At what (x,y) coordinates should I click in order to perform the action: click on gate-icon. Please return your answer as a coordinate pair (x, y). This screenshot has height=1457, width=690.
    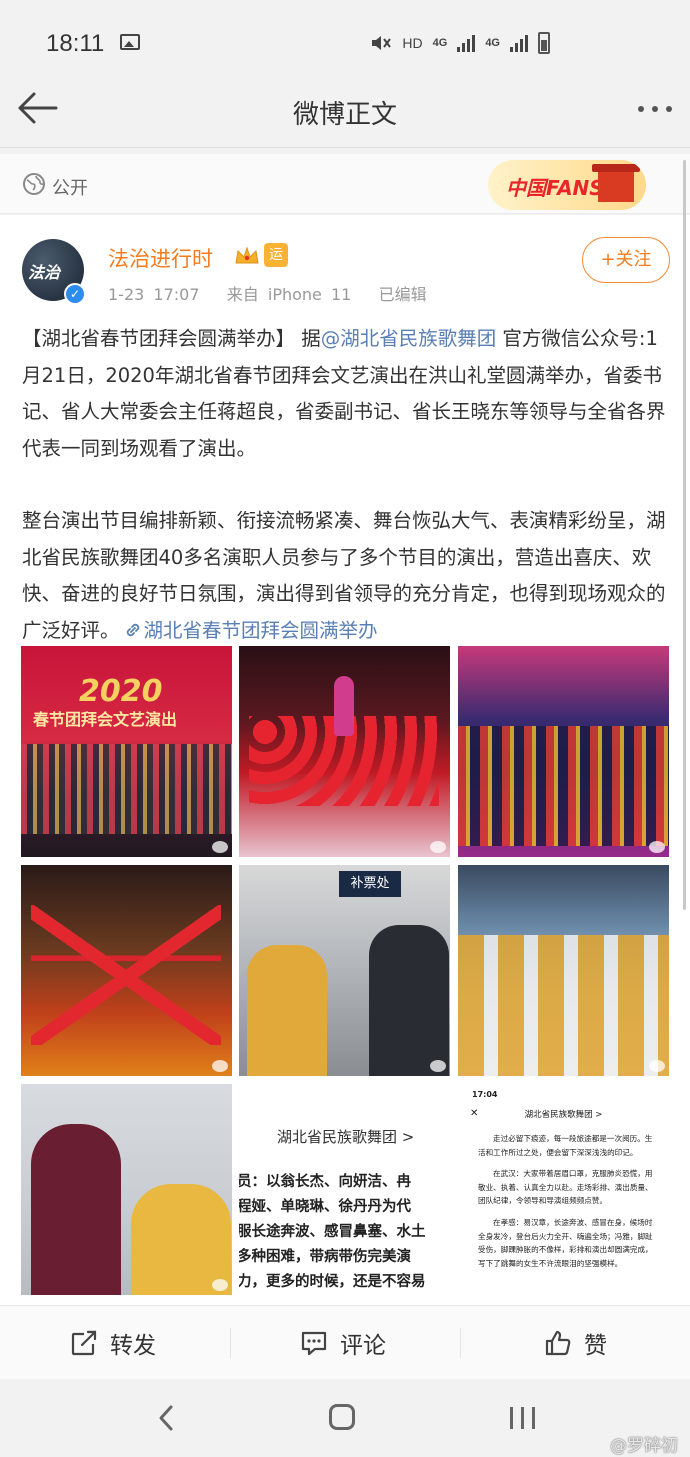
    Looking at the image, I should click on (616, 183).